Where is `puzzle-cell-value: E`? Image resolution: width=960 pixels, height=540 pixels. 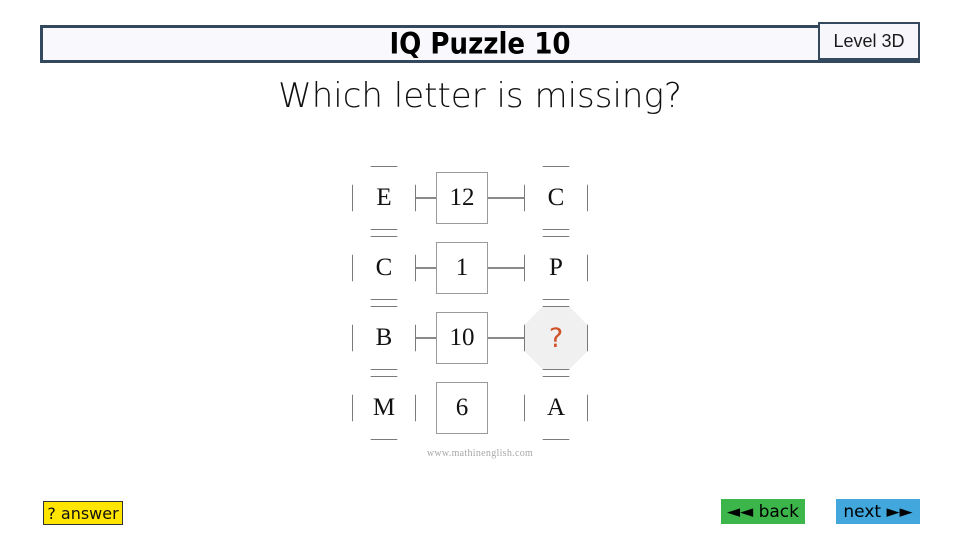
puzzle-cell-value: E is located at coordinates (384, 197).